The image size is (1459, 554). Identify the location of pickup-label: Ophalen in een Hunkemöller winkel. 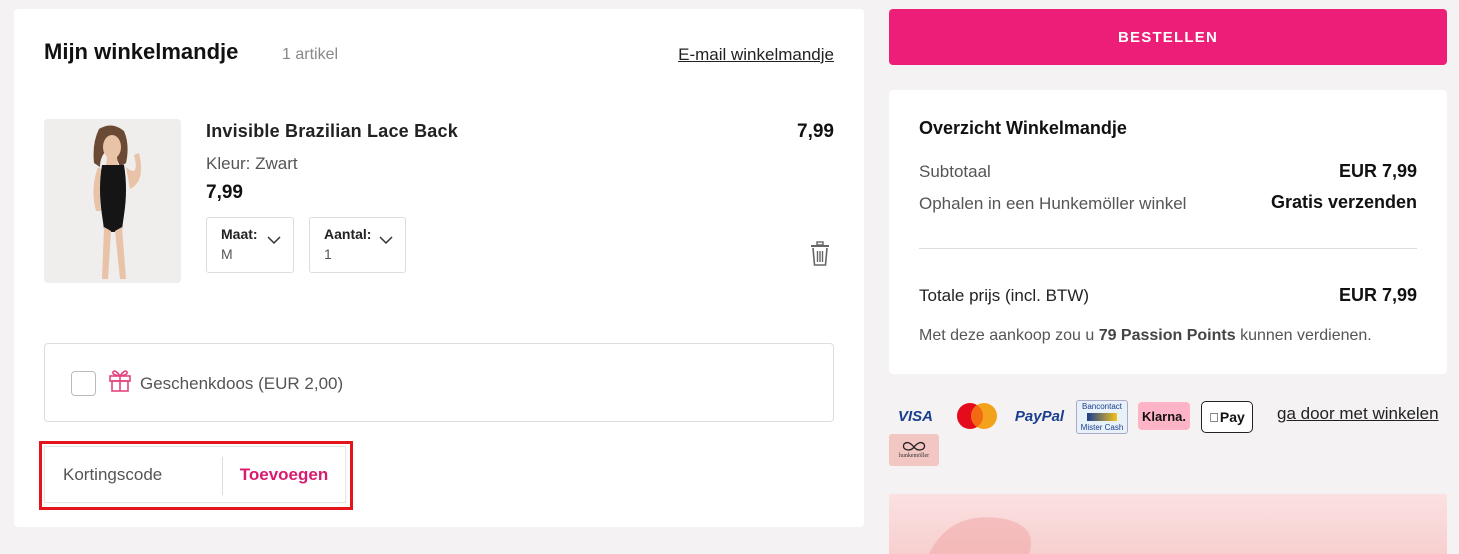
(1053, 203).